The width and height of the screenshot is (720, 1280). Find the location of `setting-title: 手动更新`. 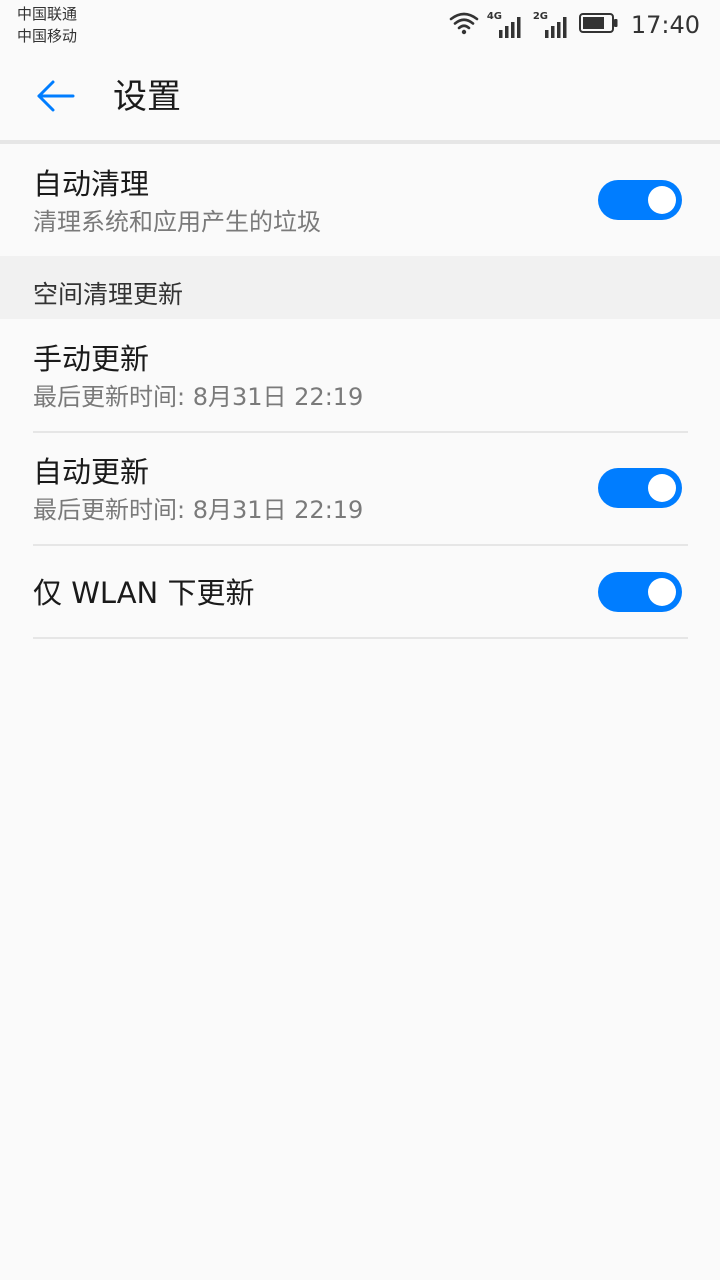

setting-title: 手动更新 is located at coordinates (91, 359).